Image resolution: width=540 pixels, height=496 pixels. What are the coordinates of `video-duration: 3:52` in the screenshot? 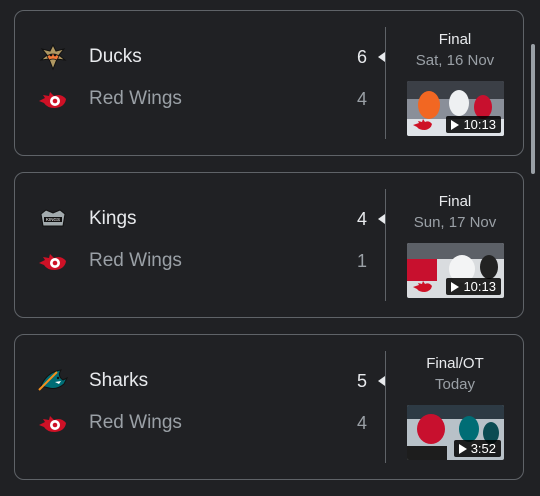 It's located at (483, 448).